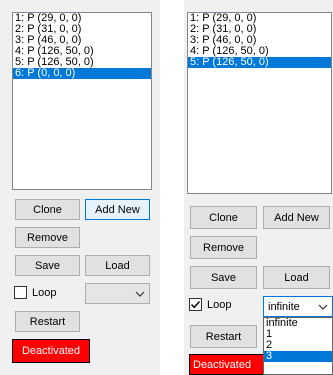 Image resolution: width=333 pixels, height=375 pixels. I want to click on loop-count-select, so click(117, 293).